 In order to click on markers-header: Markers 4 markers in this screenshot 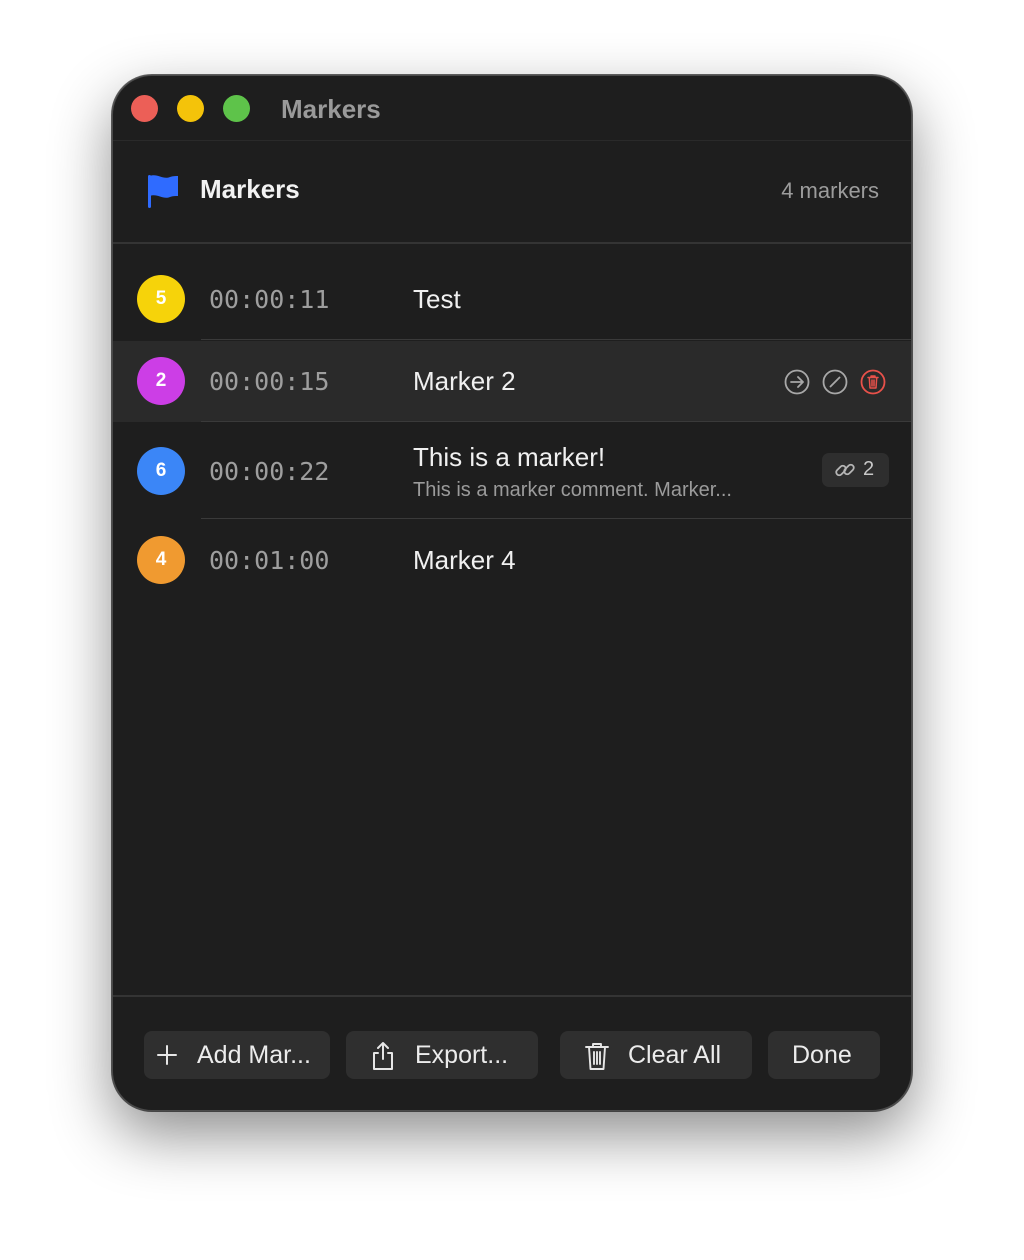, I will do `click(512, 192)`.